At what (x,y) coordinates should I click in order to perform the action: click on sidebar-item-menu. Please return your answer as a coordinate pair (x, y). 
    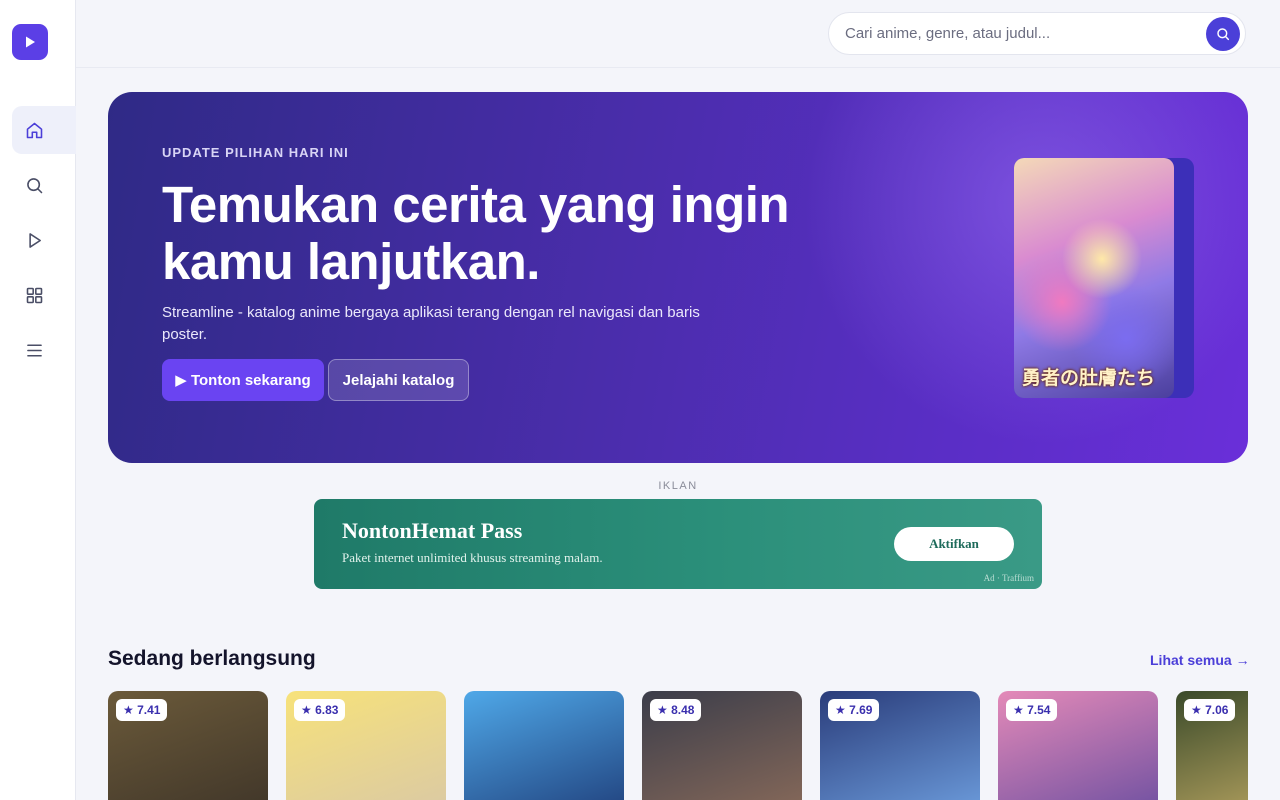
    Looking at the image, I should click on (44, 350).